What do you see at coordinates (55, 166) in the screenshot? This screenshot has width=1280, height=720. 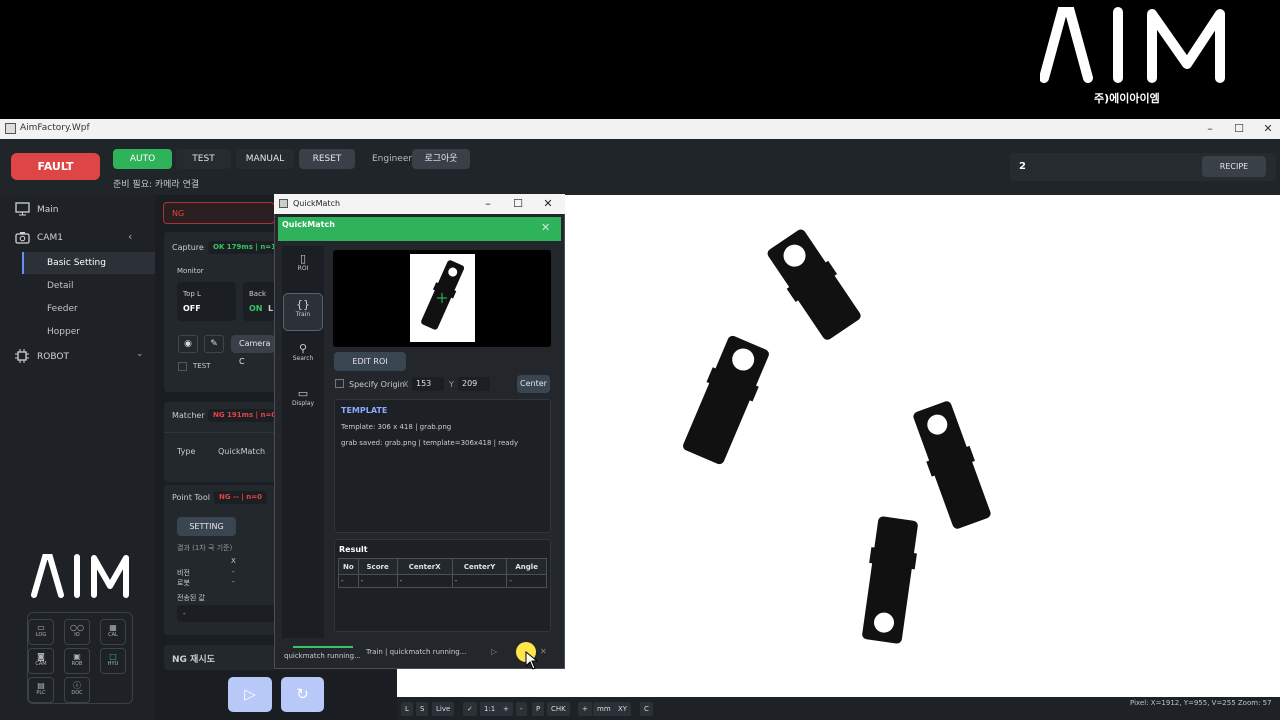 I see `fault-button: FAULT` at bounding box center [55, 166].